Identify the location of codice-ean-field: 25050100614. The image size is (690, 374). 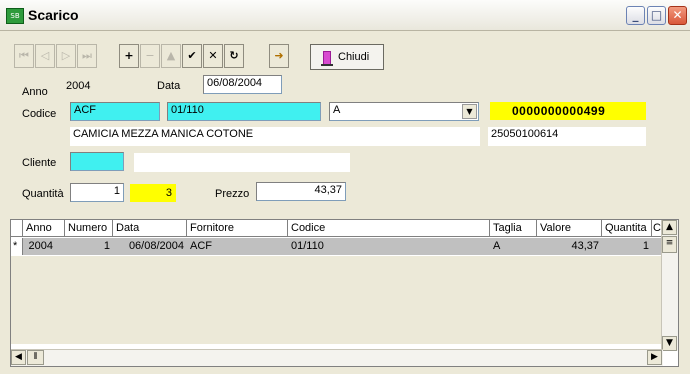
(567, 136).